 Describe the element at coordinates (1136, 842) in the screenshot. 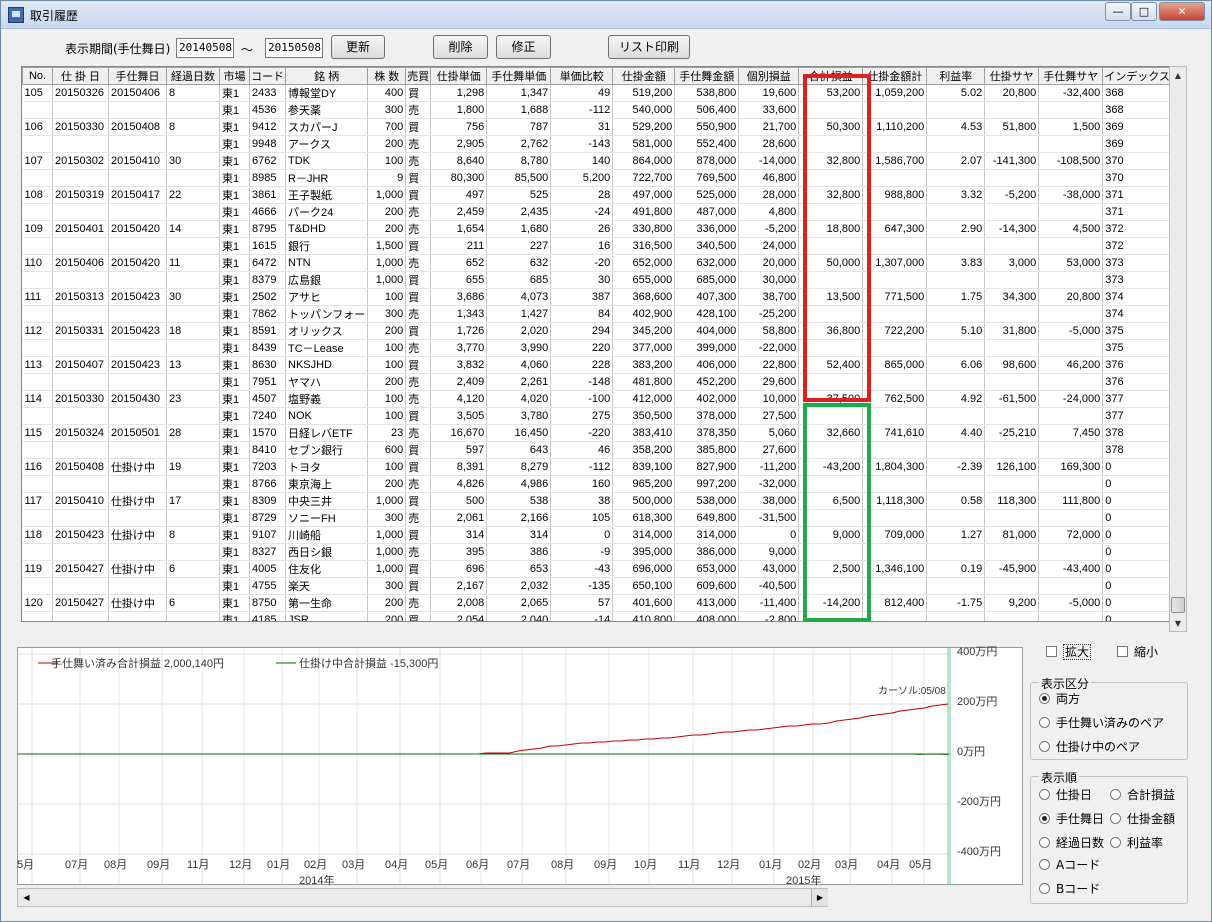

I see `radio-order-profit-rate: 利益率` at that location.